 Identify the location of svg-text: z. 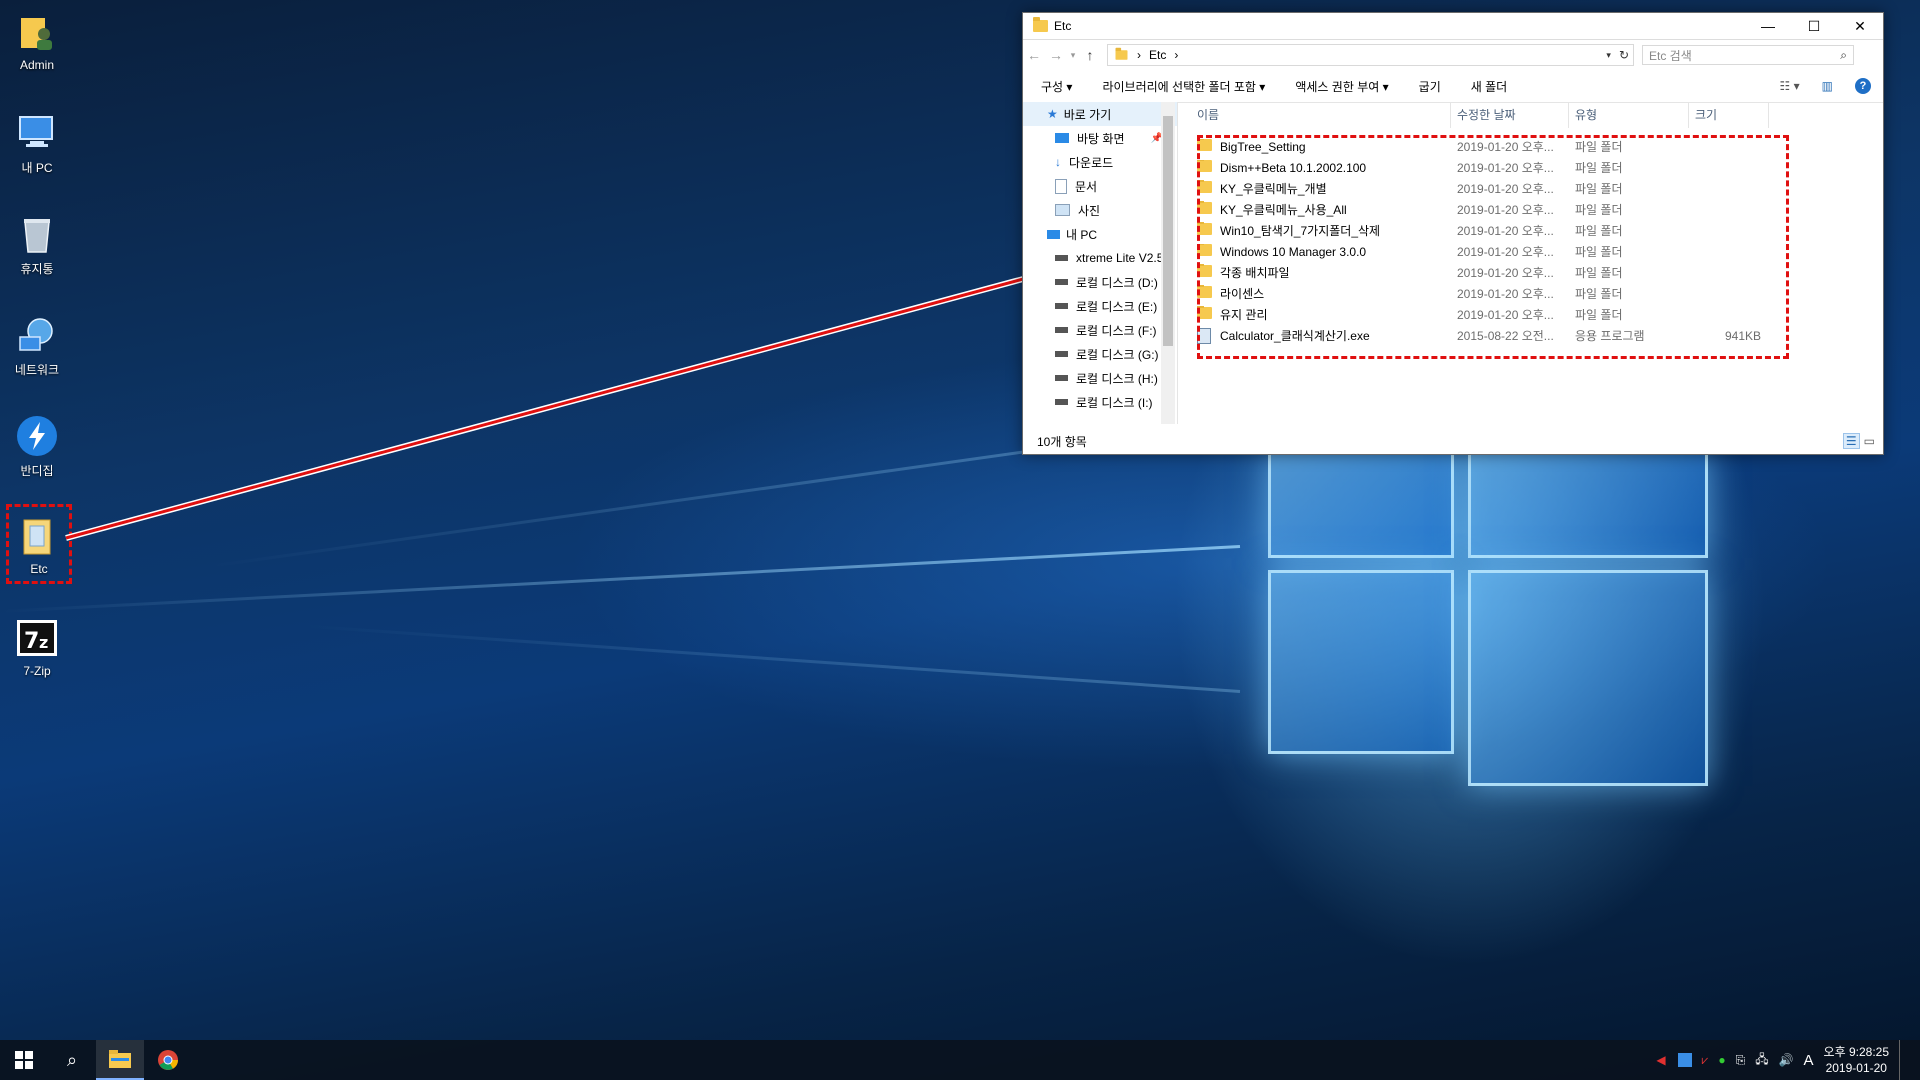
(43, 642).